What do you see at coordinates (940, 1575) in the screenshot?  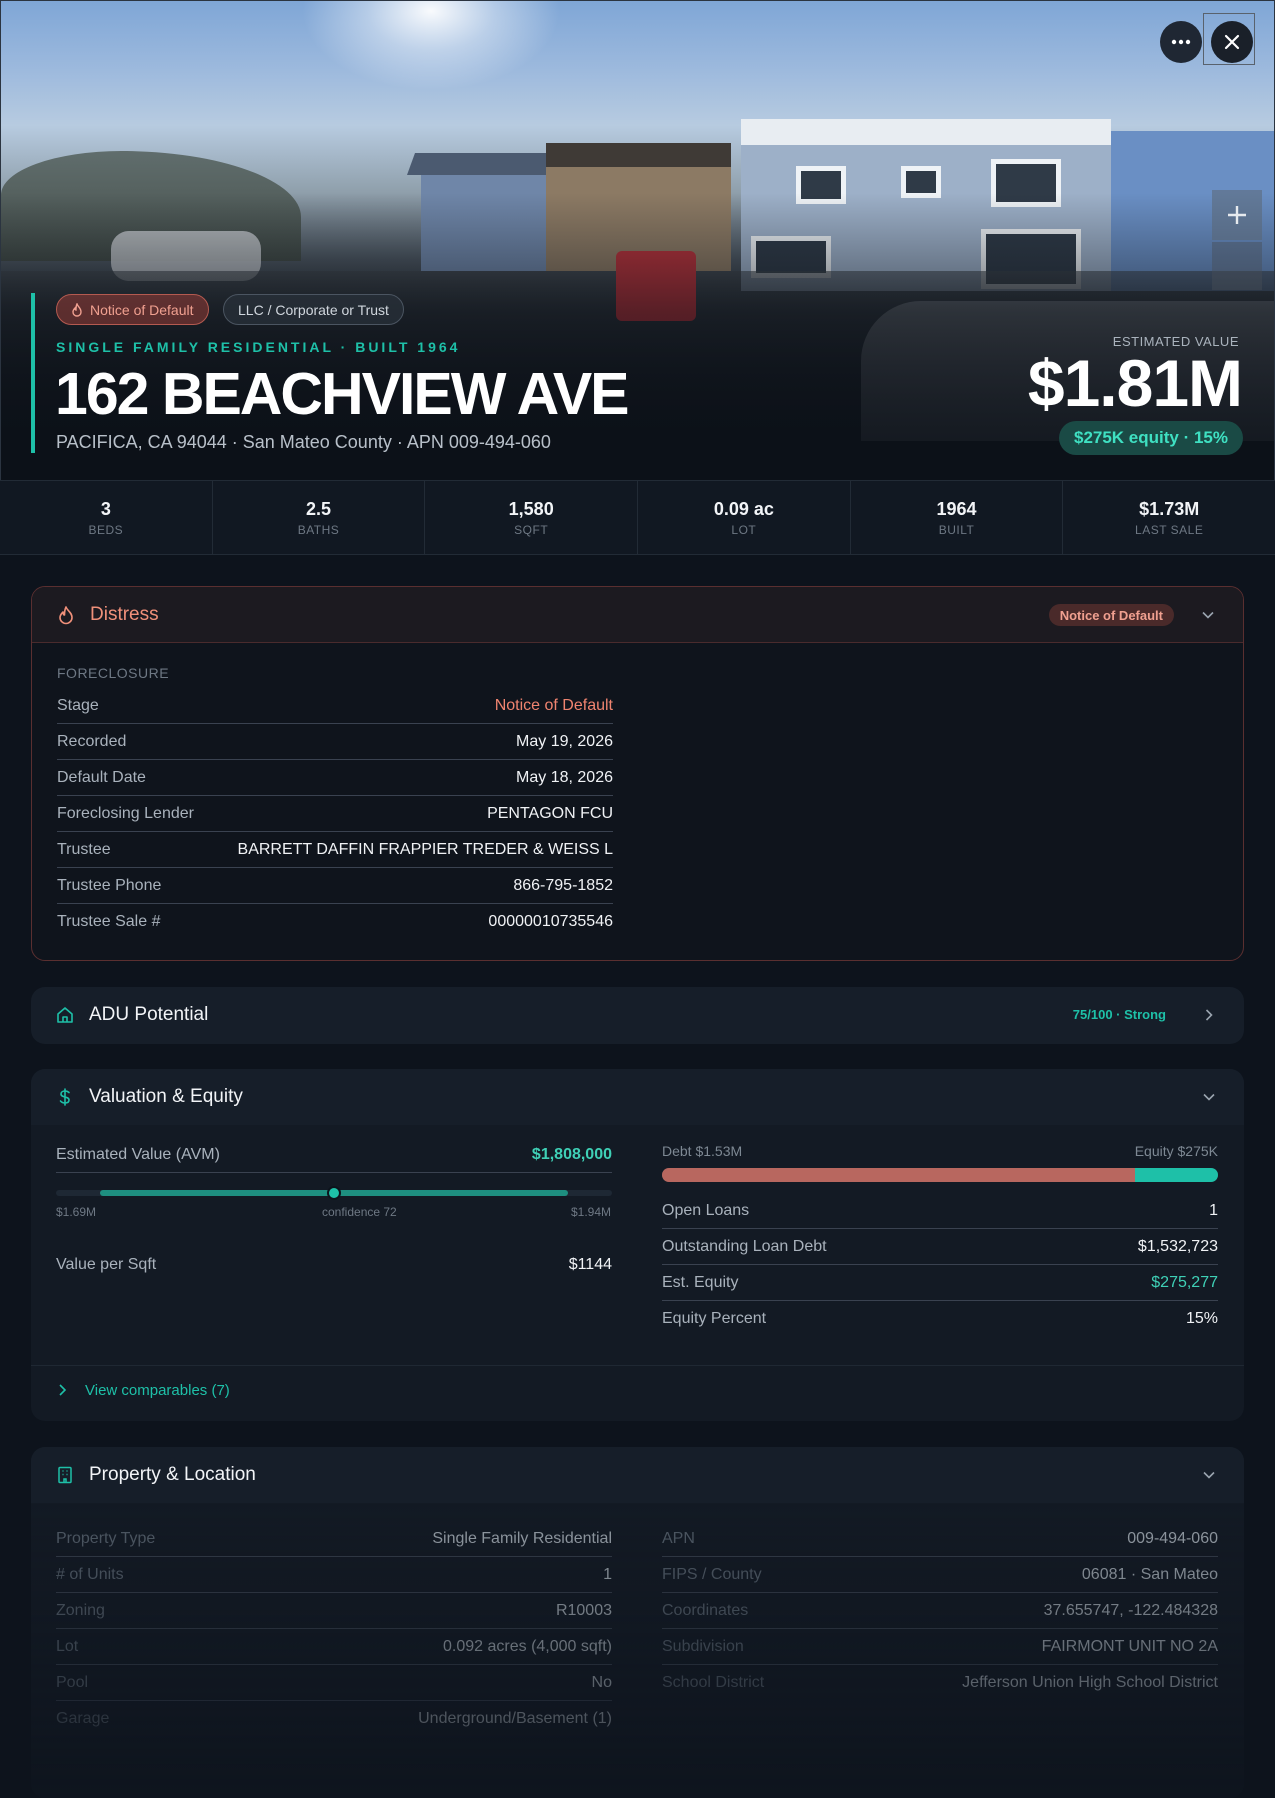 I see `detail-row-fips: FIPS / County 06081 · San Mateo` at bounding box center [940, 1575].